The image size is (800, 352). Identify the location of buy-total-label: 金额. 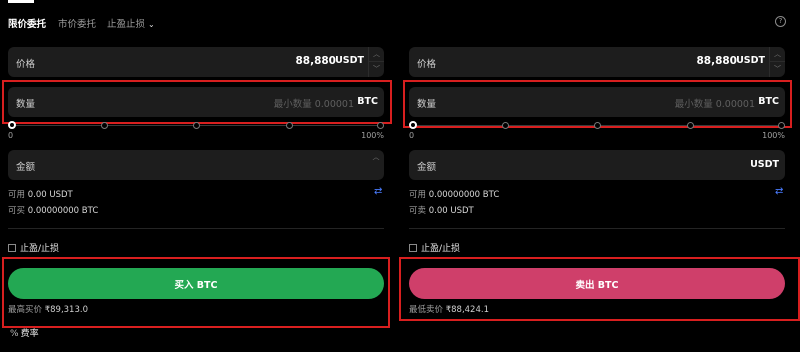
(26, 167).